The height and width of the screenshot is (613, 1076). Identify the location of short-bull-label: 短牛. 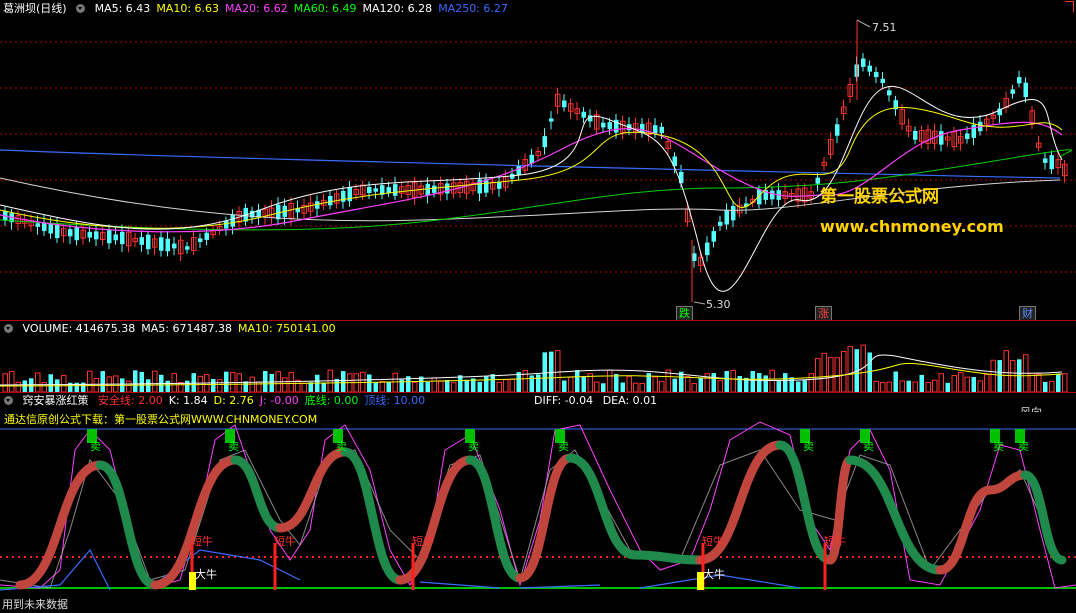
(285, 541).